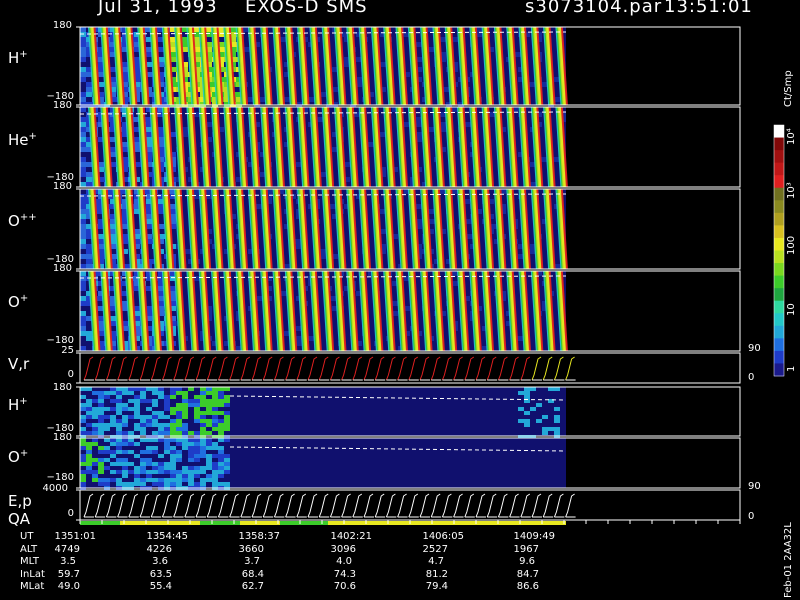 This screenshot has height=600, width=800. What do you see at coordinates (18, 457) in the screenshot?
I see `panel-label-o-plus-2: O+` at bounding box center [18, 457].